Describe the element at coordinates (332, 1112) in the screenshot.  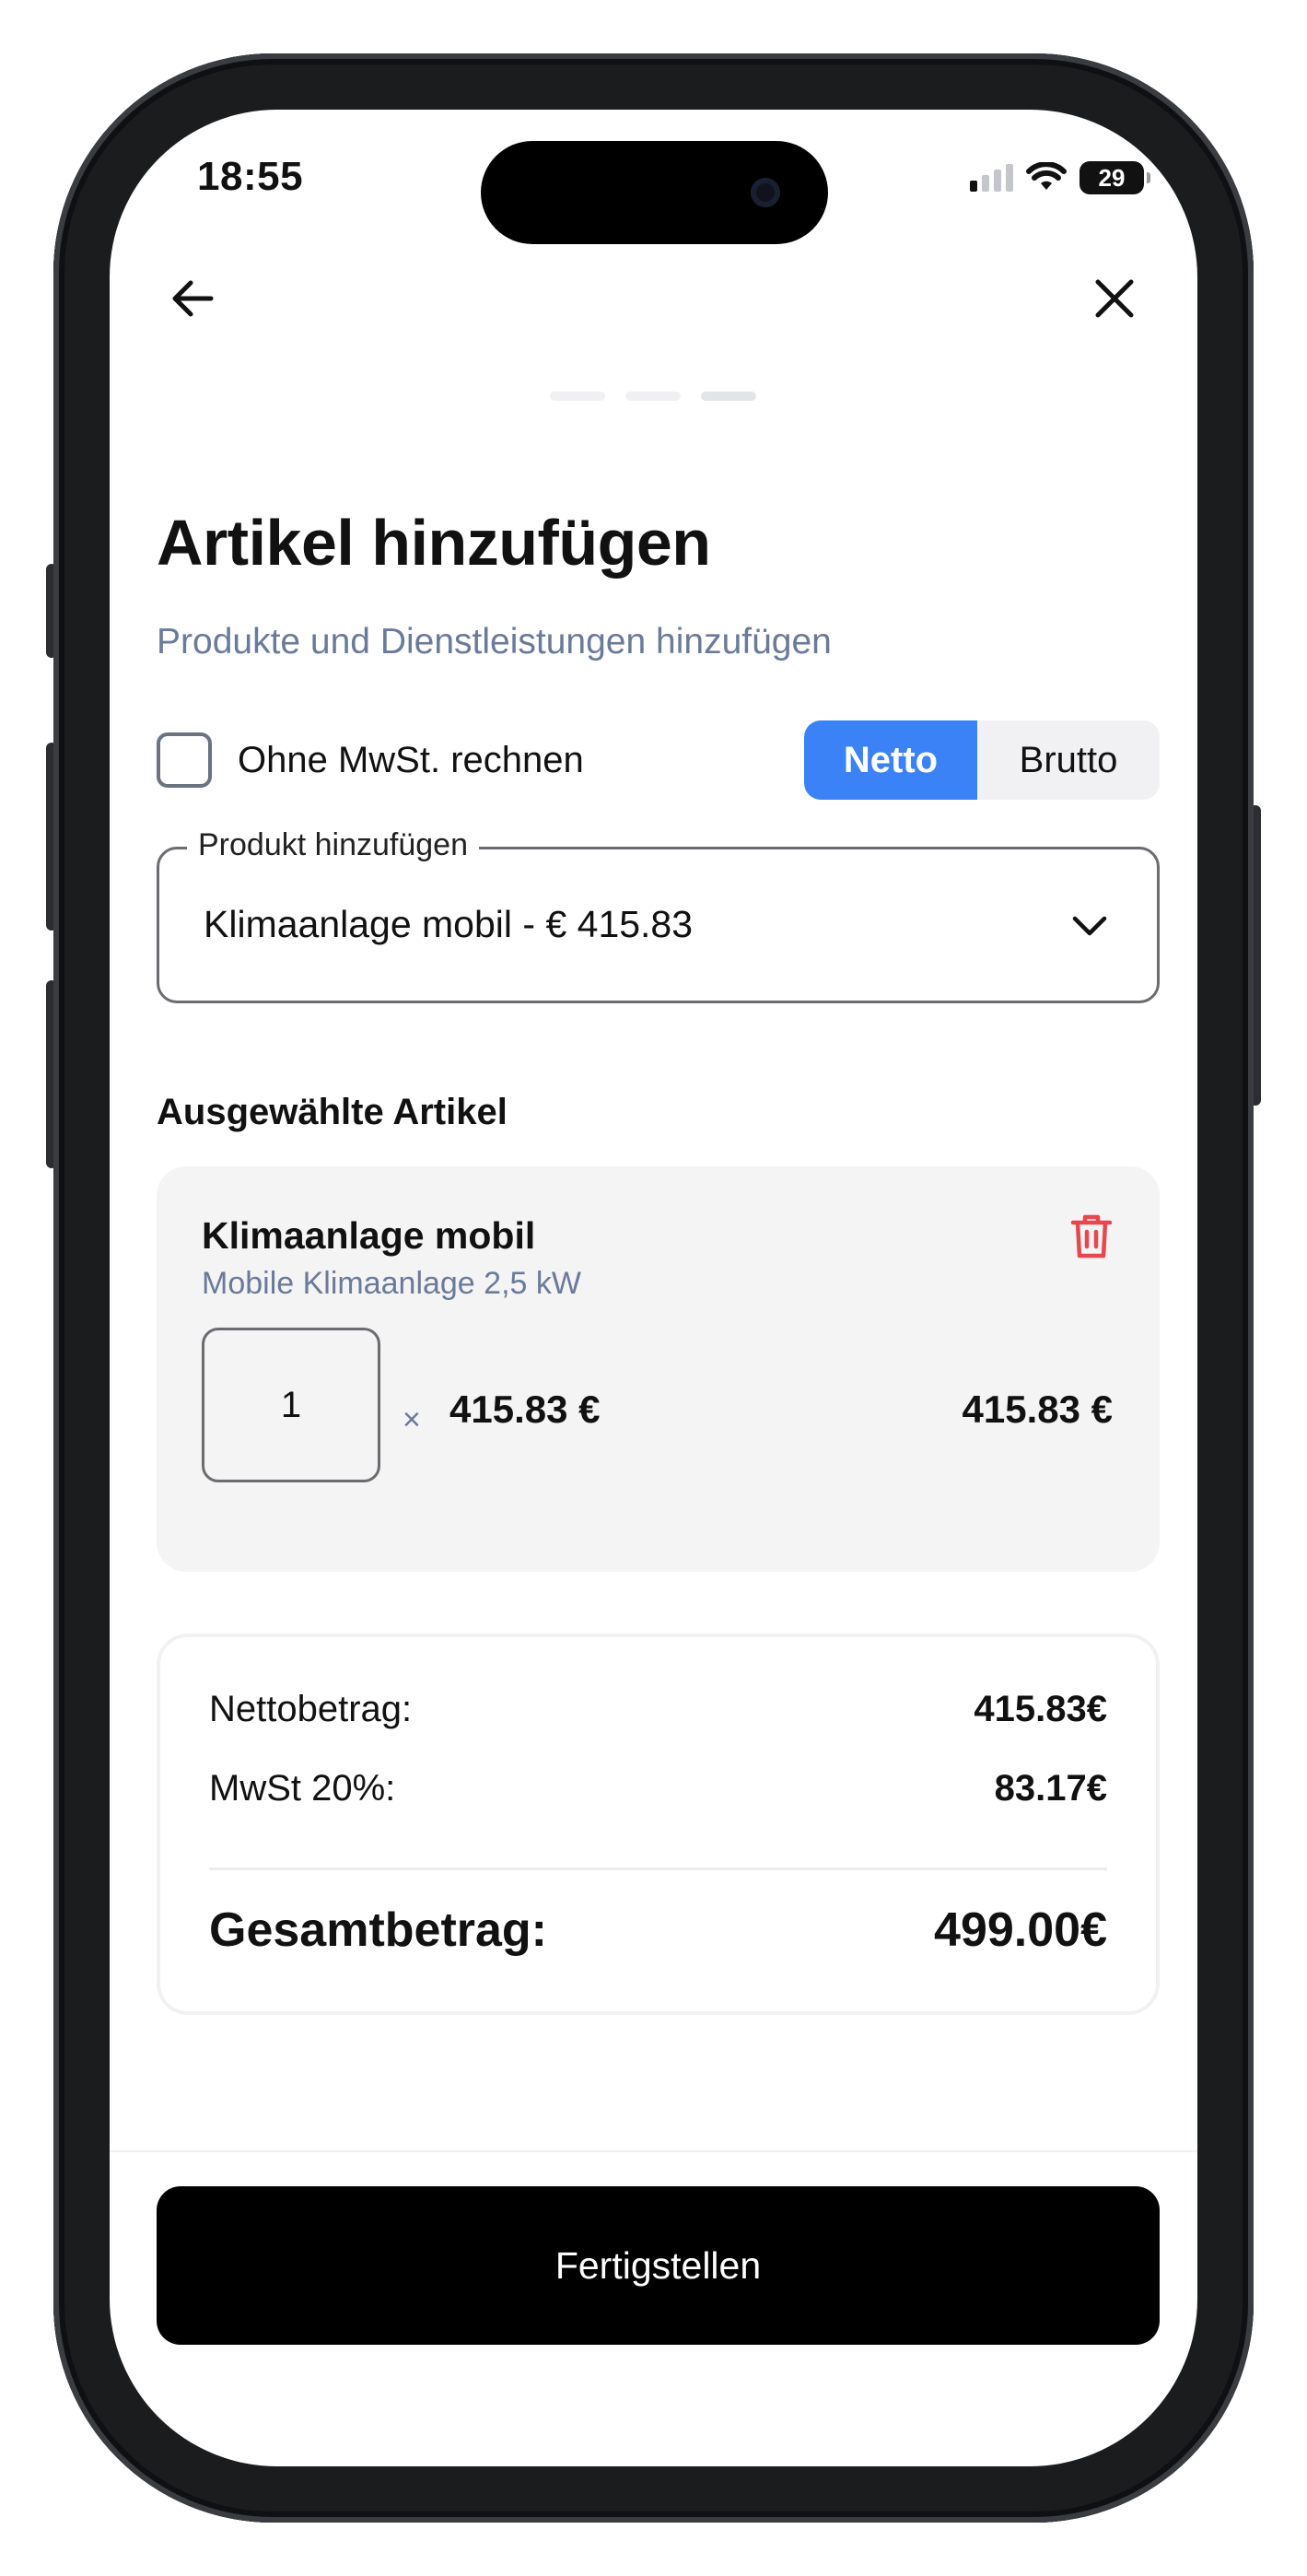
I see `selected-items-heading: Ausgewählte Artikel` at that location.